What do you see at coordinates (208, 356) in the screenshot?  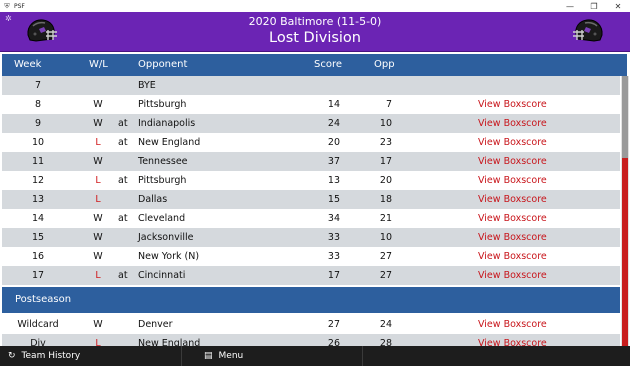 I see `menu-icon: ▤` at bounding box center [208, 356].